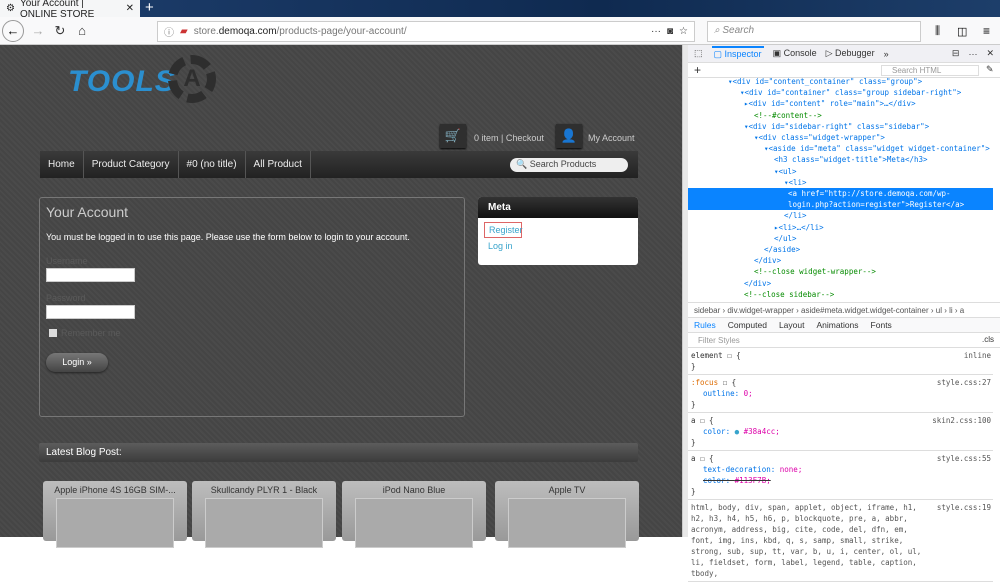 This screenshot has width=1000, height=582. I want to click on product-card: iPod Nano Blue, so click(414, 514).